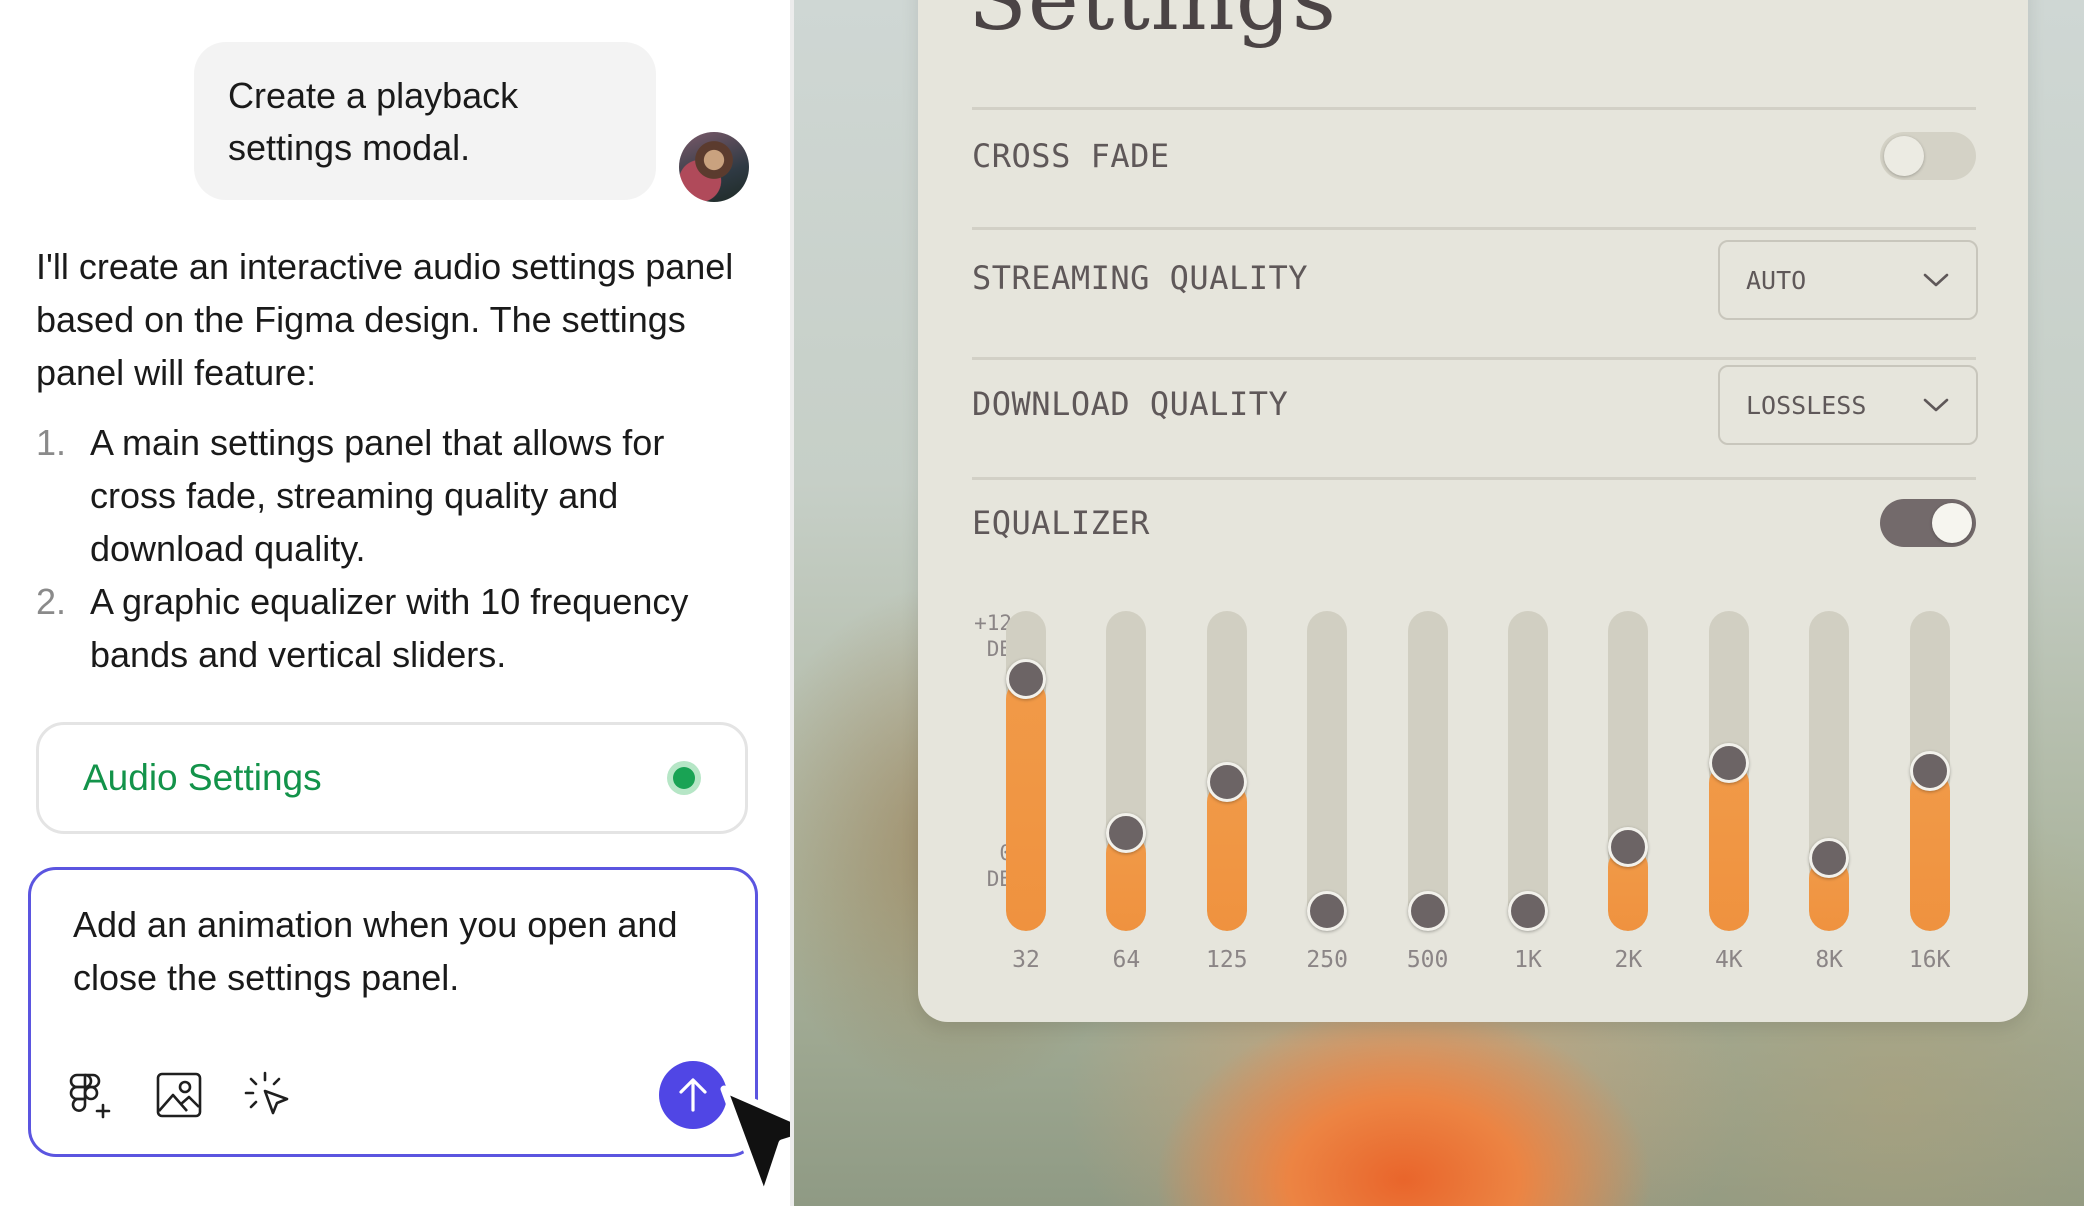 This screenshot has height=1206, width=2084. Describe the element at coordinates (1628, 846) in the screenshot. I see `eq-slider-handle-2k` at that location.